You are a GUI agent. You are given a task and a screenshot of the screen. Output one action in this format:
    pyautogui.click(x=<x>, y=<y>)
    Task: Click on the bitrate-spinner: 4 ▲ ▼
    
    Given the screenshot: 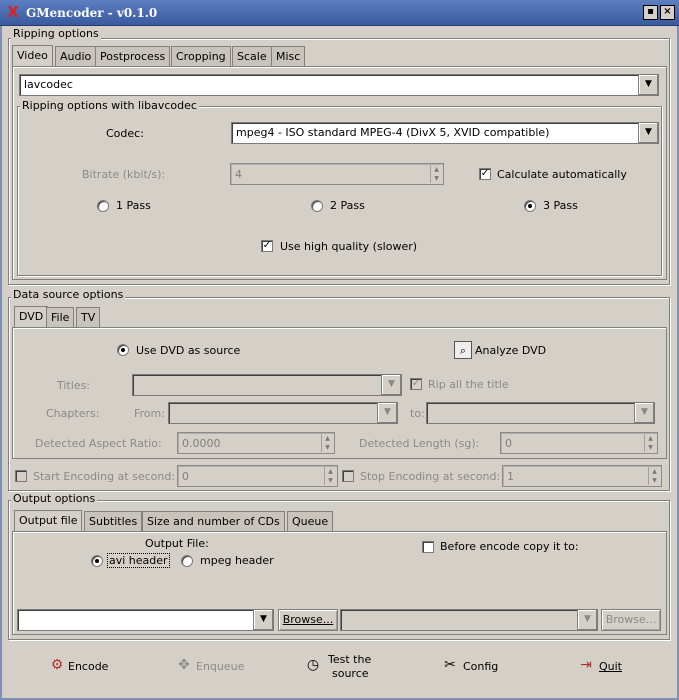 What is the action you would take?
    pyautogui.click(x=337, y=174)
    